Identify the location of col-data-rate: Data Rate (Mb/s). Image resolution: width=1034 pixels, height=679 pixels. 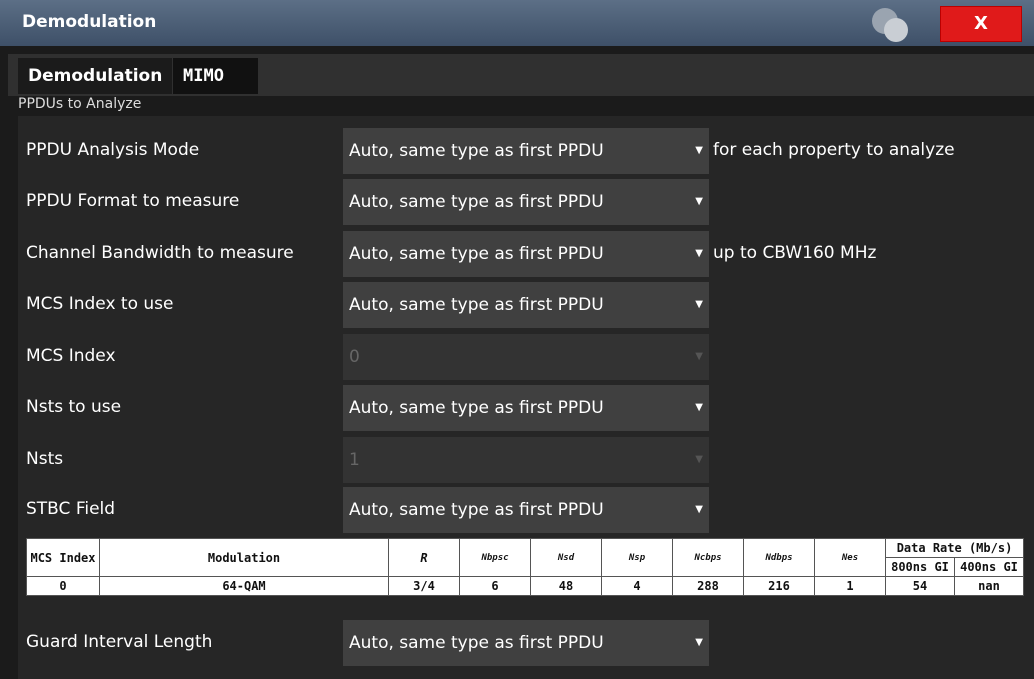
(954, 548).